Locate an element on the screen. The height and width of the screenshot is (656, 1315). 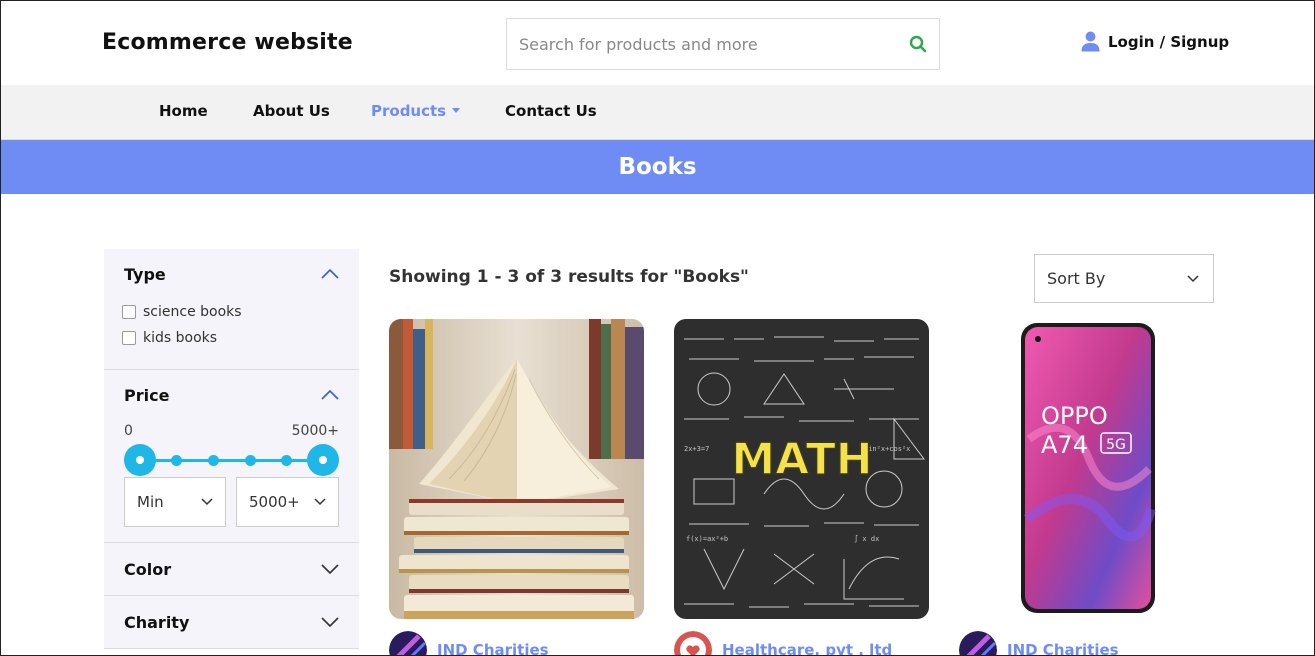
login-signup-link: Login / Signup is located at coordinates (1155, 41).